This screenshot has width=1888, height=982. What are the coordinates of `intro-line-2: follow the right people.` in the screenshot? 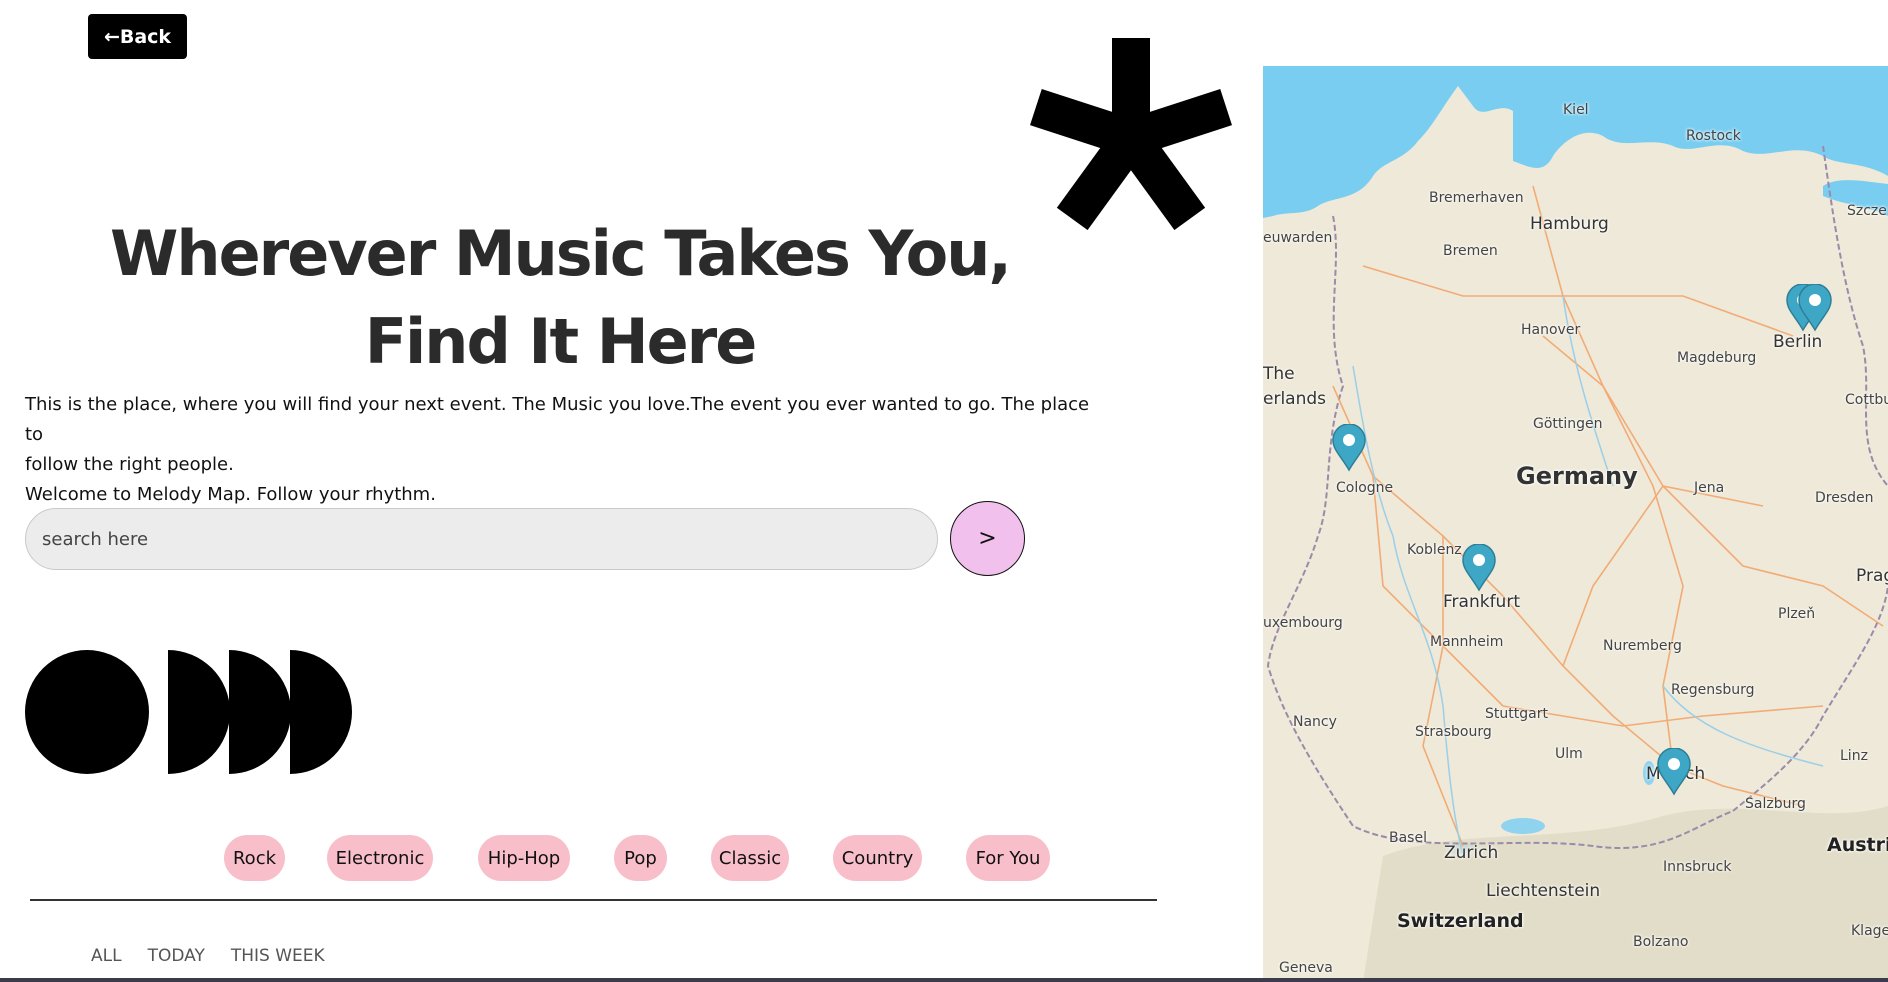 It's located at (129, 464).